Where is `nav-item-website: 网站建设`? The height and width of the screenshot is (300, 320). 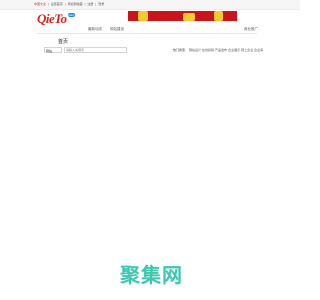 nav-item-website: 网站建设 is located at coordinates (117, 29).